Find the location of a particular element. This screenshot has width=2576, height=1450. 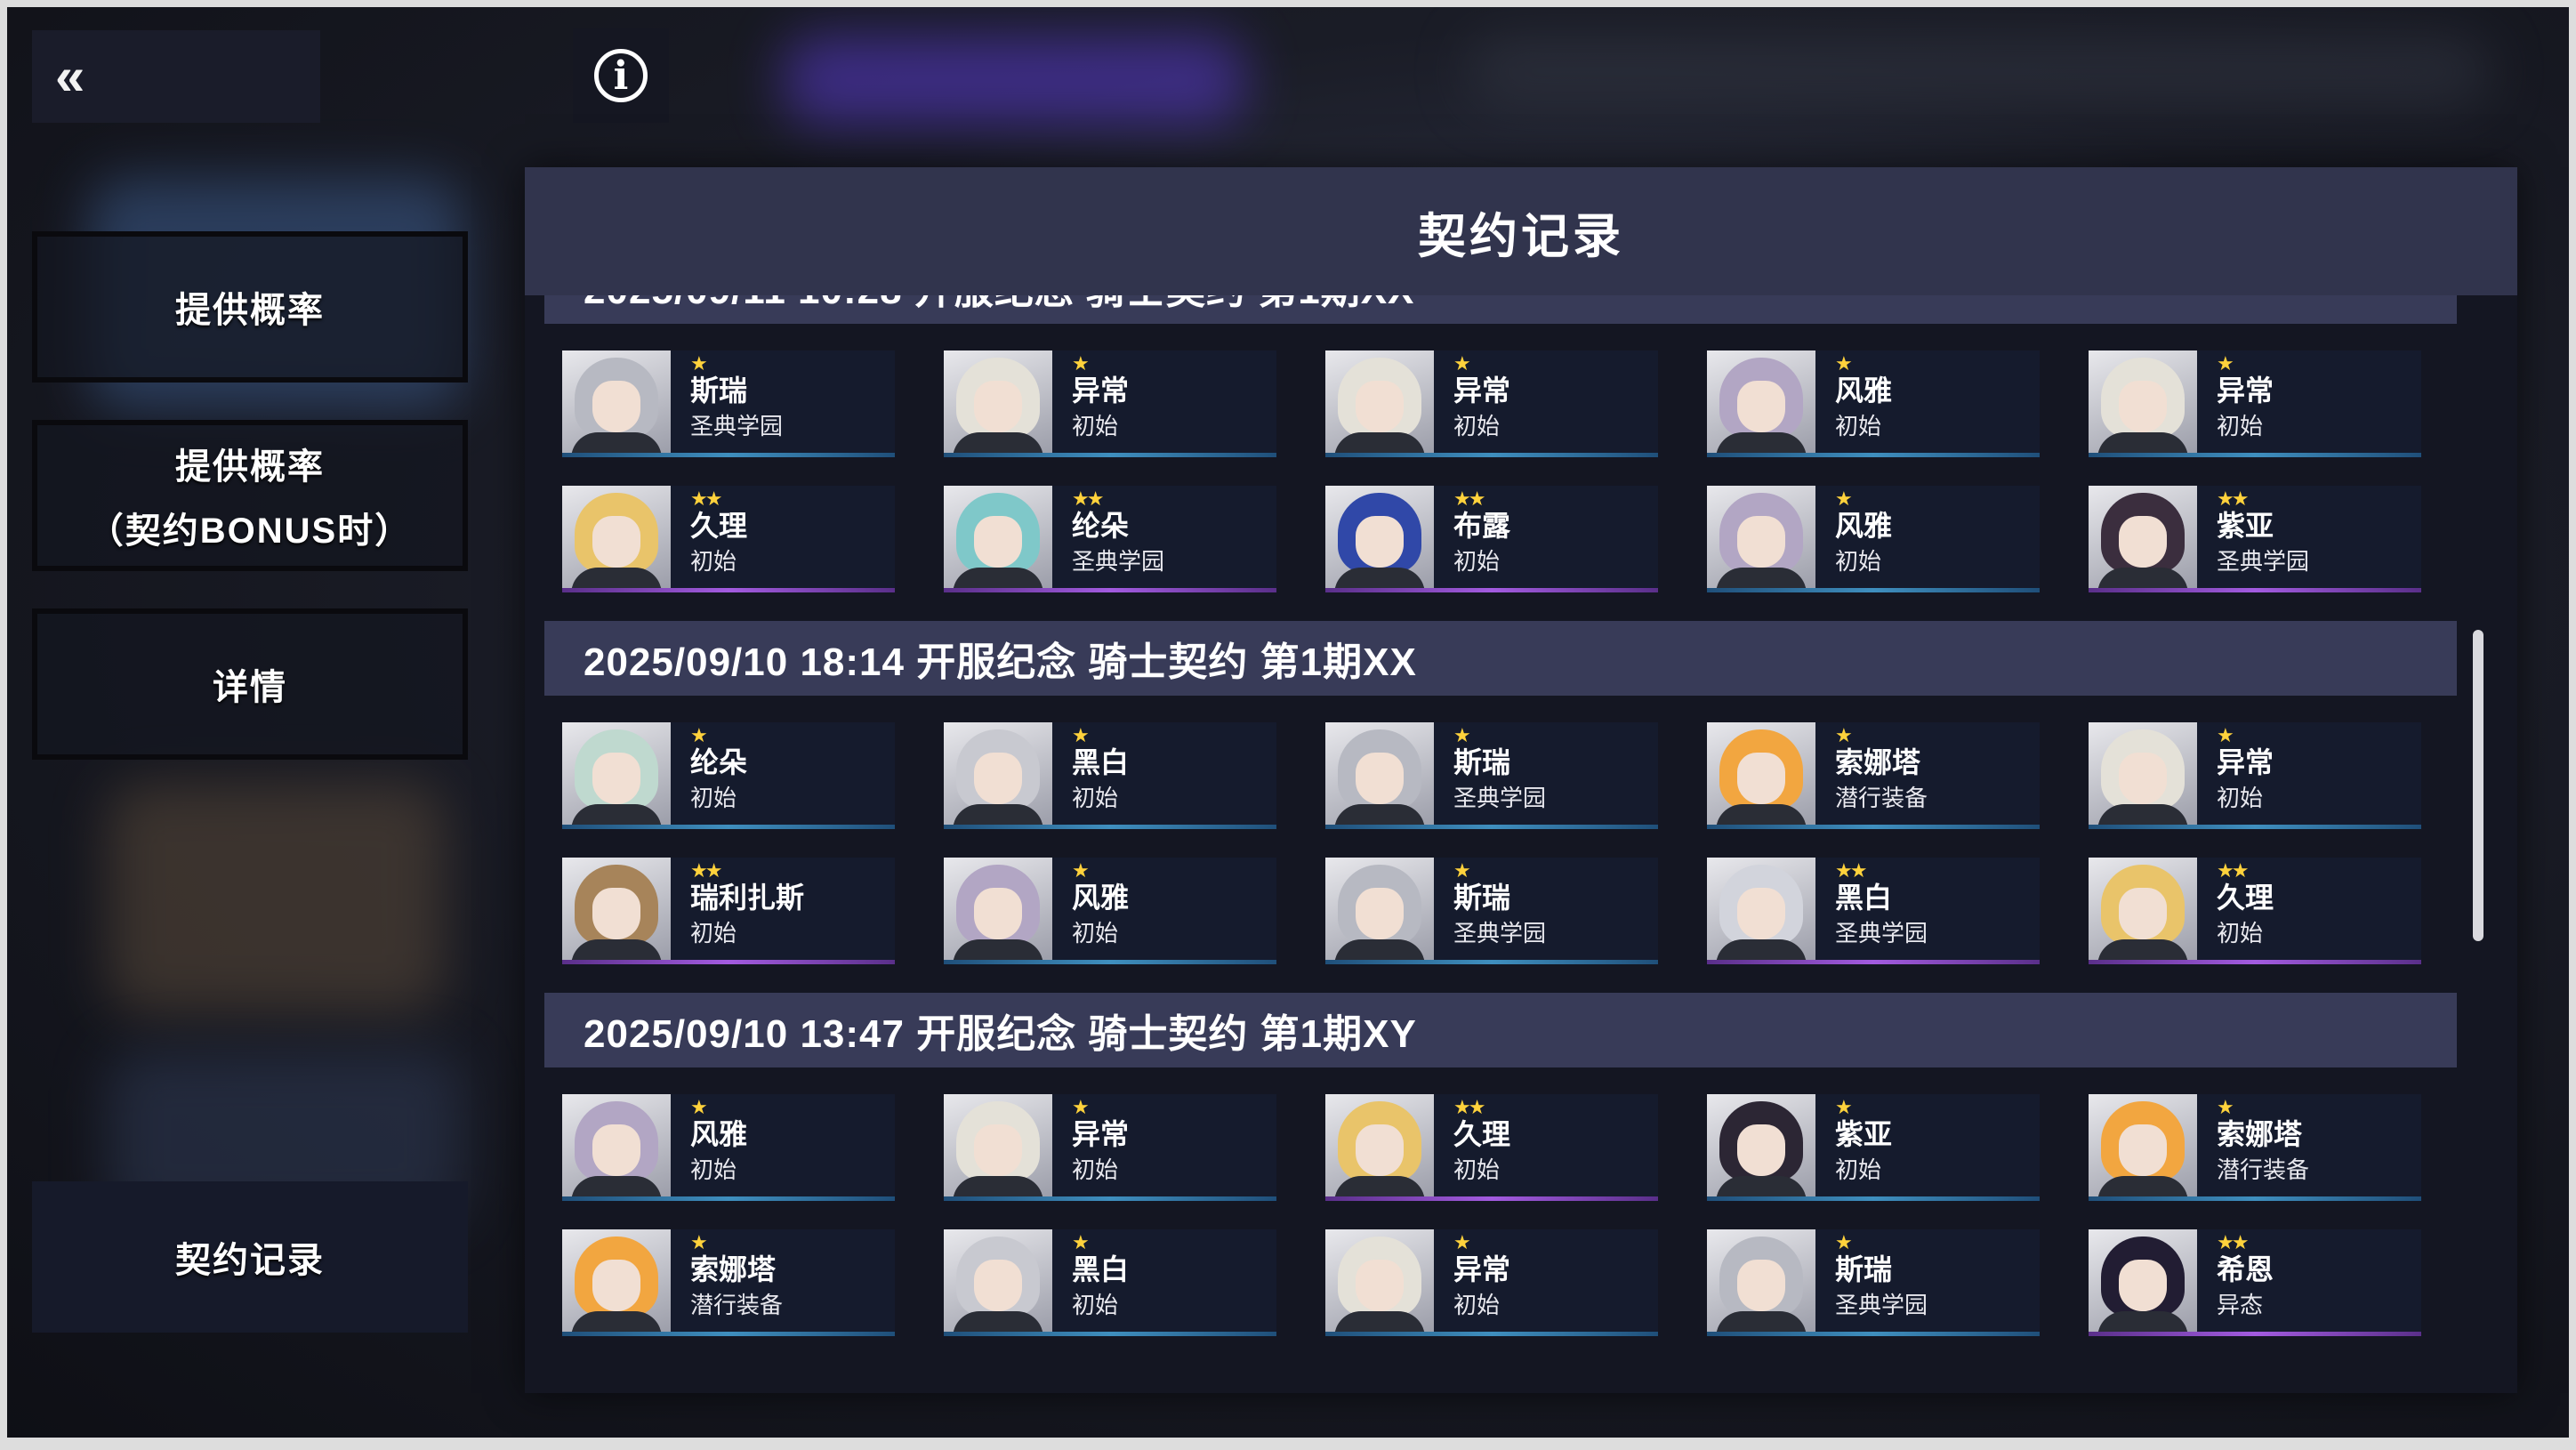

drop-rate-button: 提供概率 is located at coordinates (250, 307).